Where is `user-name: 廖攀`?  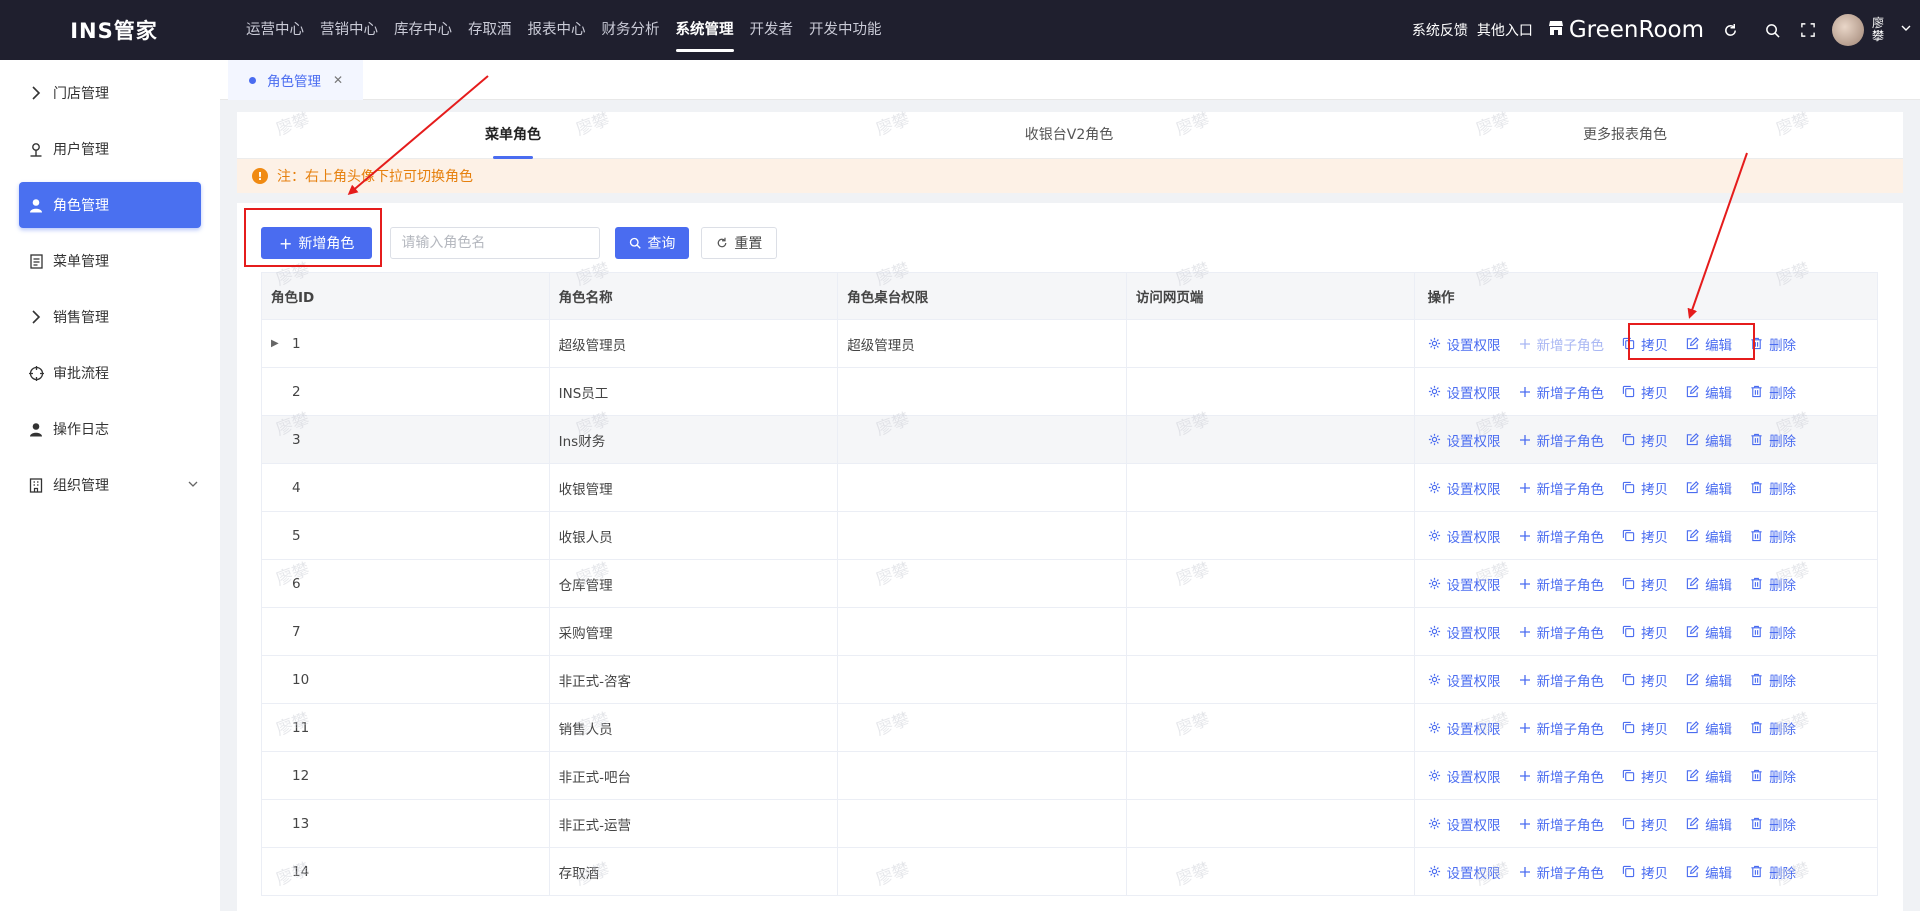
user-name: 廖攀 is located at coordinates (1879, 30).